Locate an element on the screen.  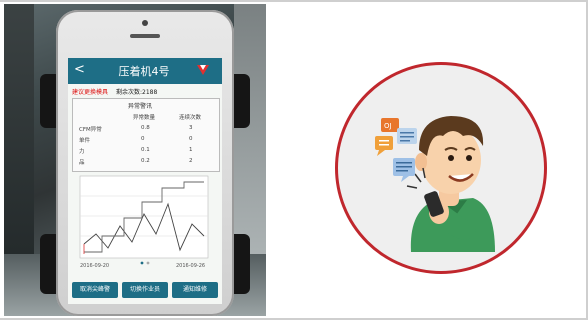
remaining-count: 剩余次数:2188 is located at coordinates (137, 92).